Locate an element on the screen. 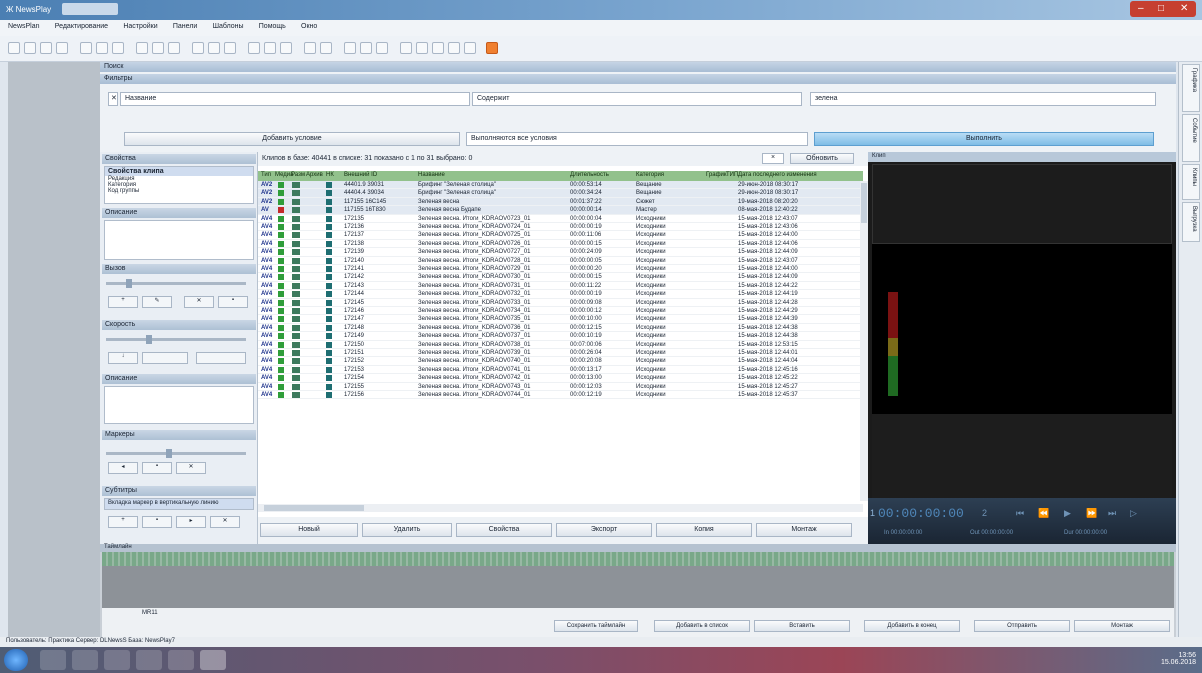 The image size is (1202, 673). taskbar-explorer-icon is located at coordinates (85, 660).